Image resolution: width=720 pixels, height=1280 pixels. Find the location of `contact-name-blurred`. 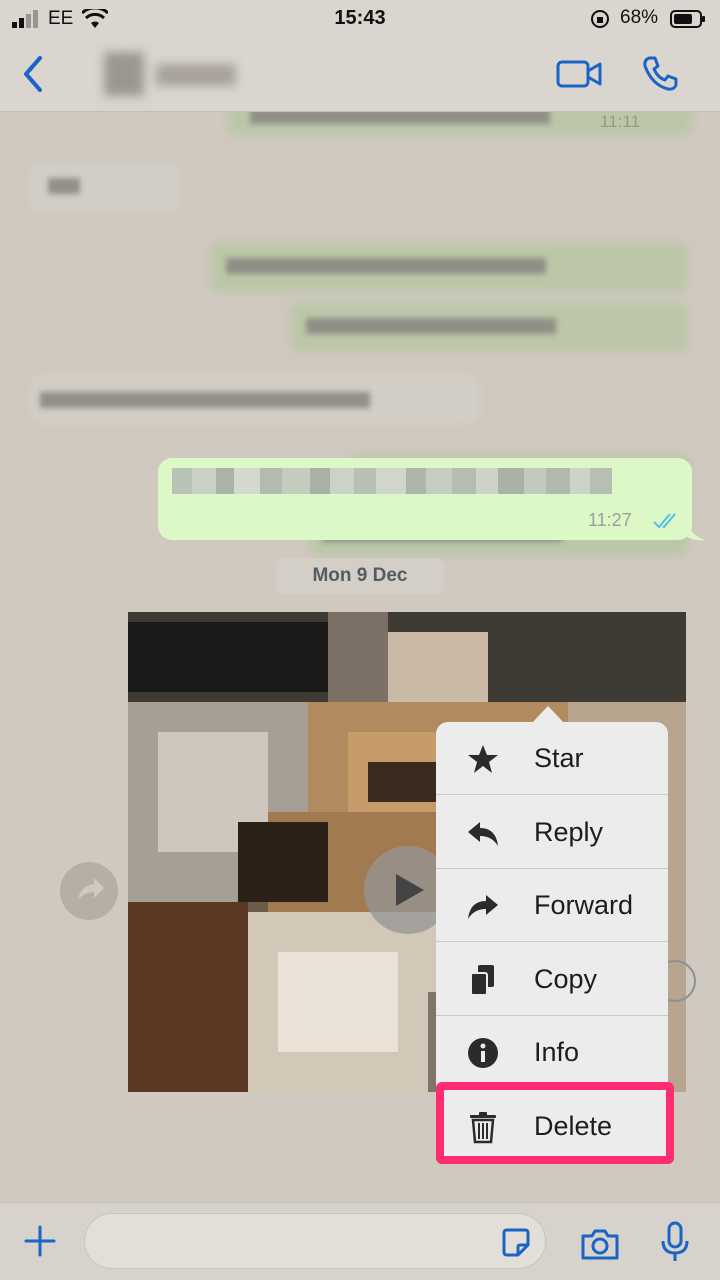

contact-name-blurred is located at coordinates (171, 74).